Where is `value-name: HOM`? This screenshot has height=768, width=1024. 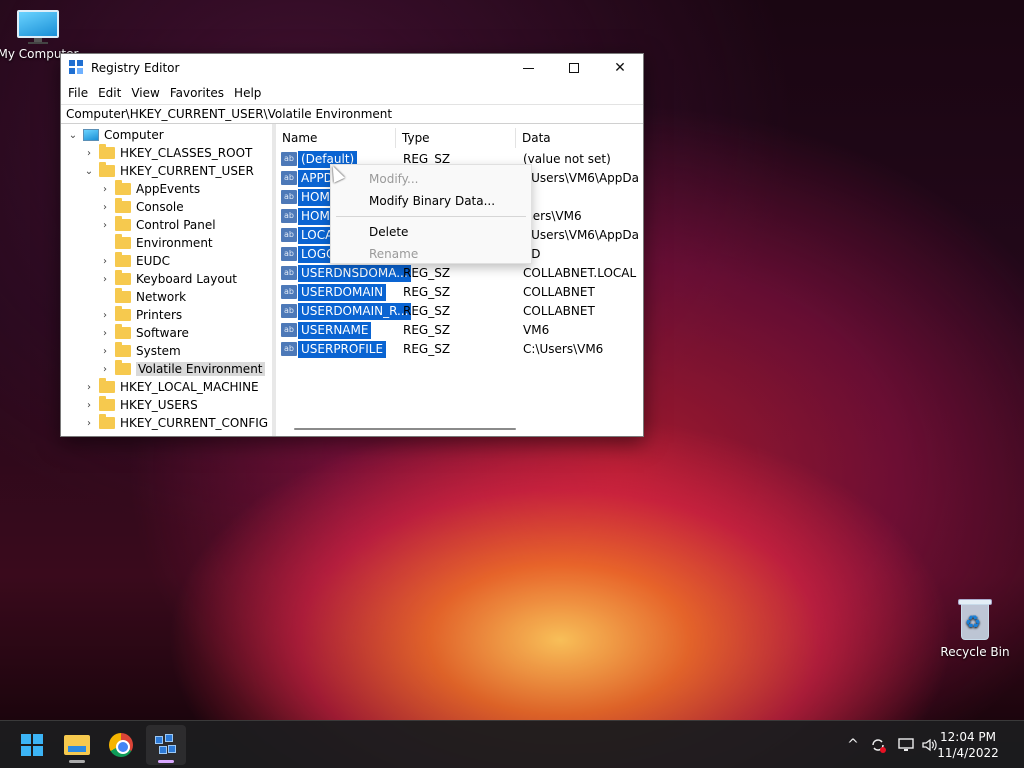
value-name: HOM is located at coordinates (315, 197).